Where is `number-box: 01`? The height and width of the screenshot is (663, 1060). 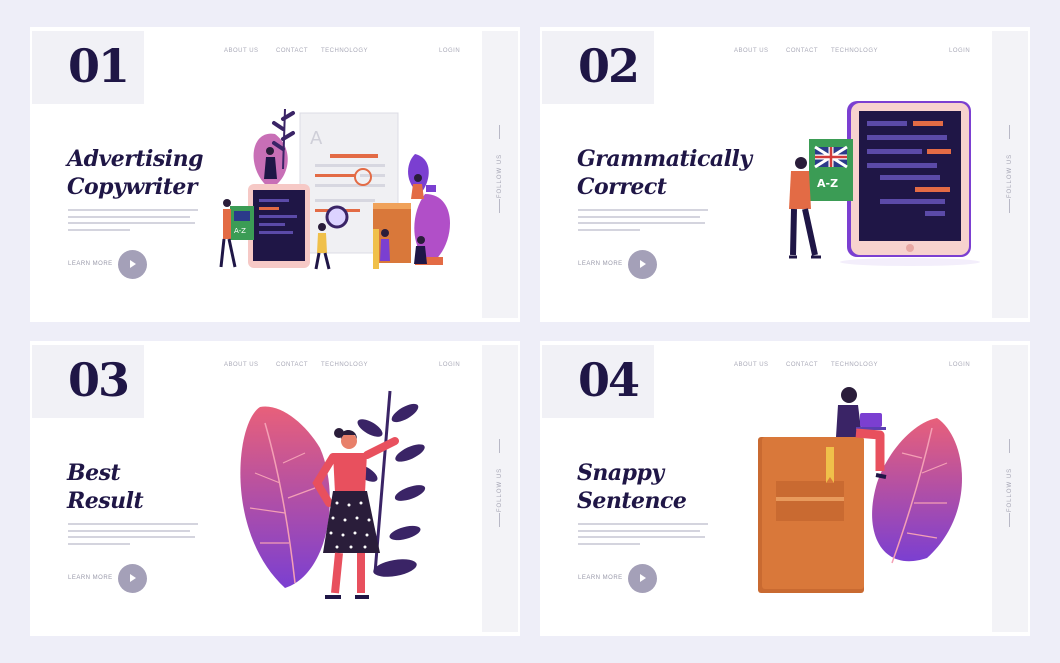
number-box: 01 is located at coordinates (88, 67).